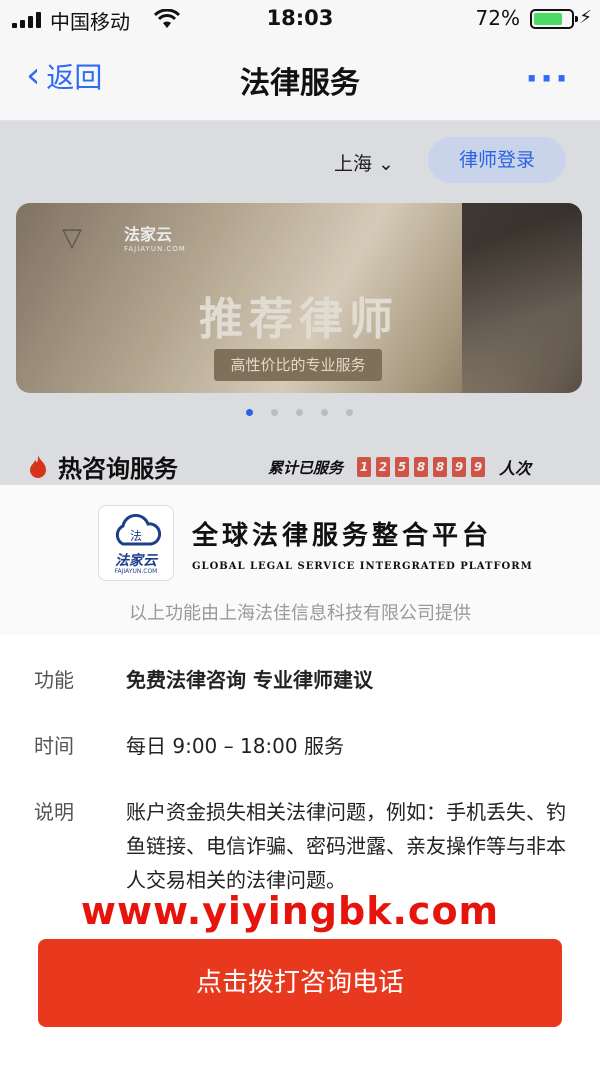  Describe the element at coordinates (364, 162) in the screenshot. I see `city-selector: 上海 ⌄` at that location.